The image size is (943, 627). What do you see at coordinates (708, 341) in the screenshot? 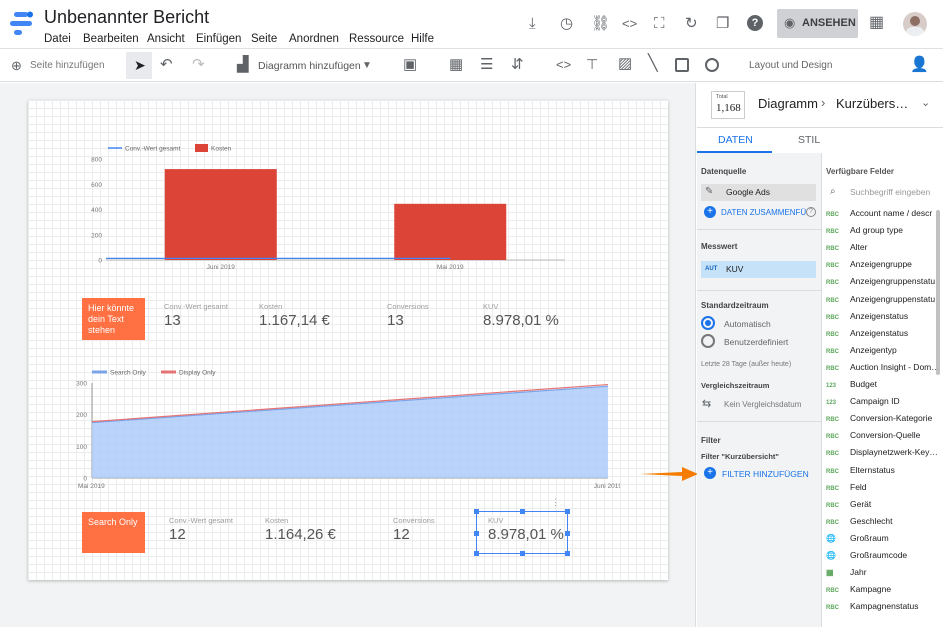
I see `radio-custom` at bounding box center [708, 341].